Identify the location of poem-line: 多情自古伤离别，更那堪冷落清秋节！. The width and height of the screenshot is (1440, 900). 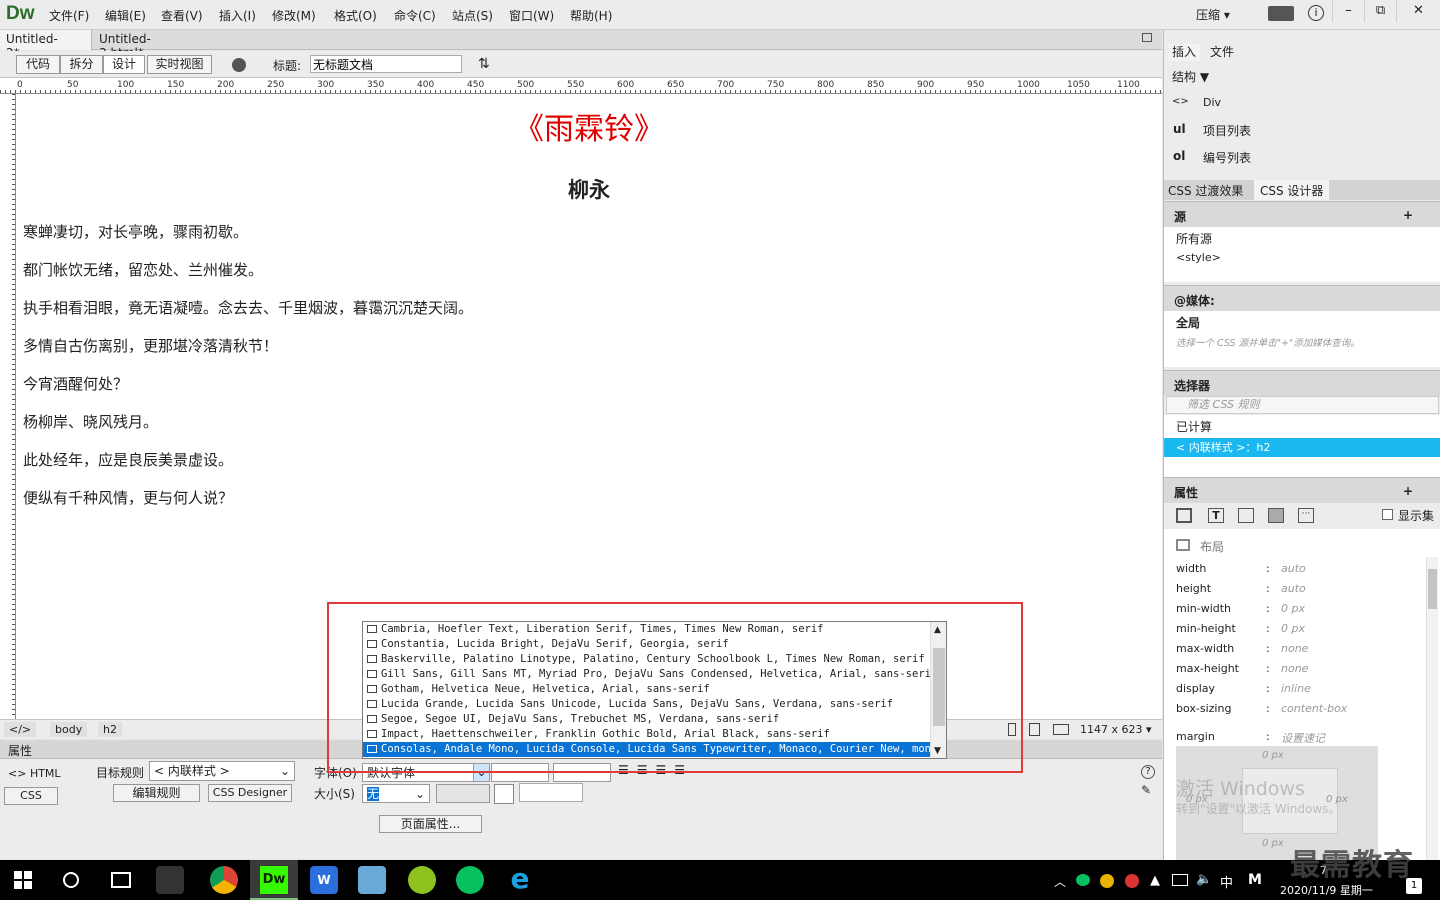
(150, 345).